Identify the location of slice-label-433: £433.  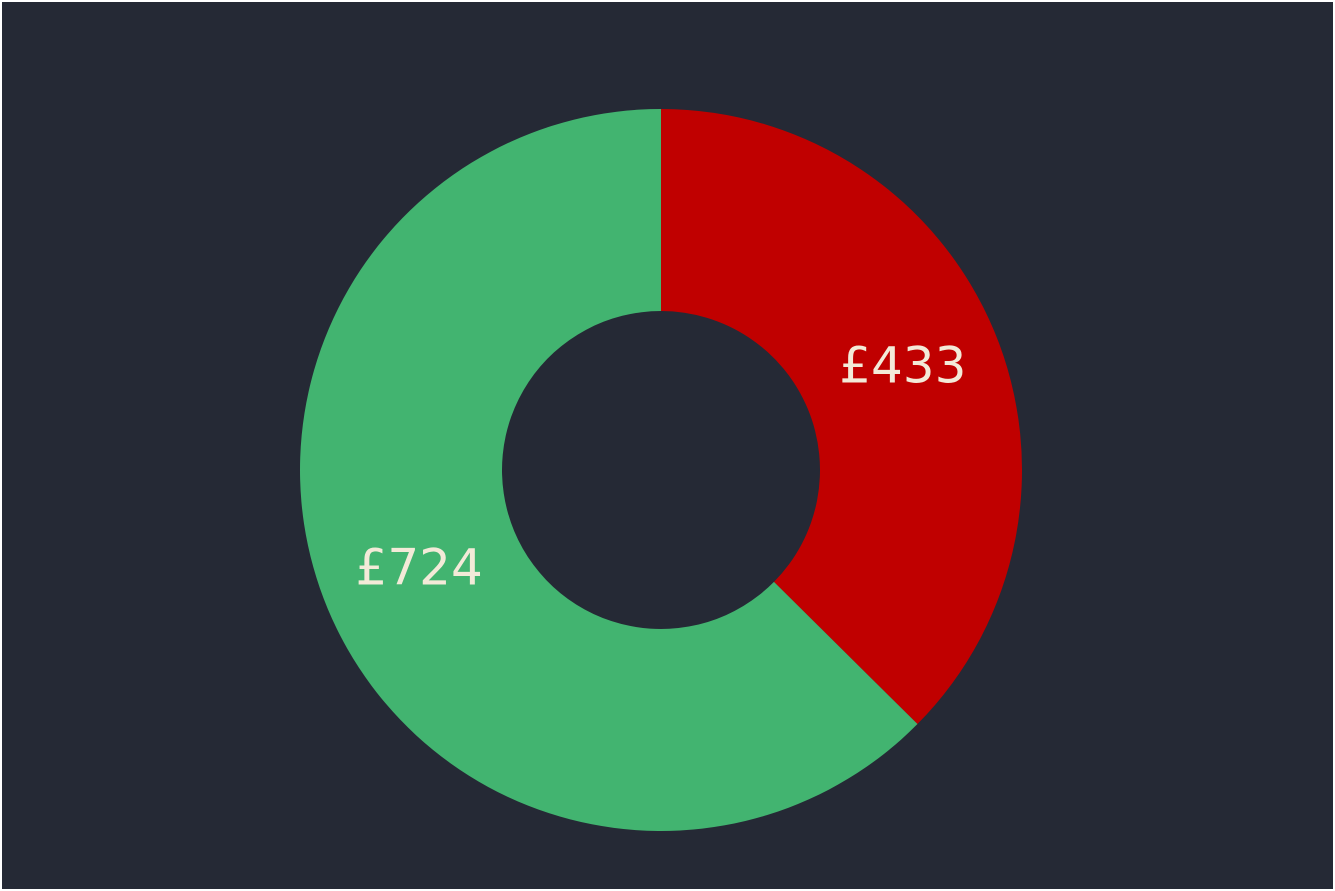
(902, 366).